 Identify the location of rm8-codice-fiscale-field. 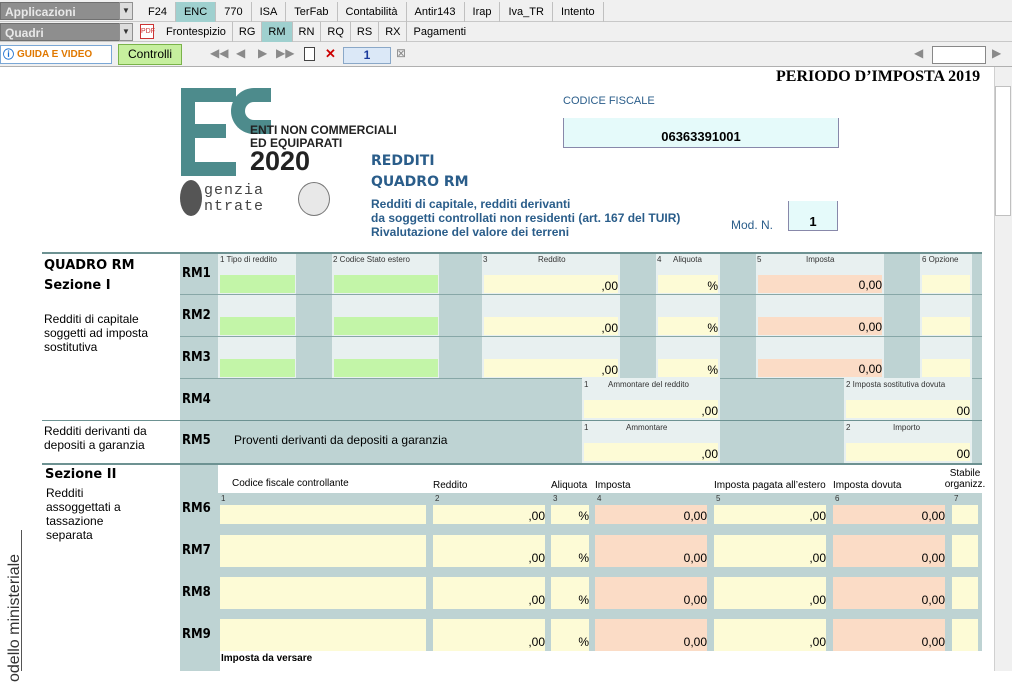
(323, 593).